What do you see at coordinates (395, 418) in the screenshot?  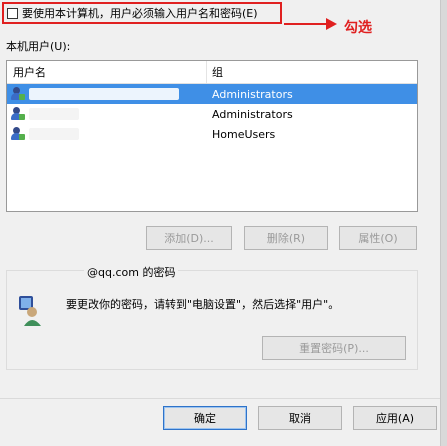 I see `apply-button: 应用(A)` at bounding box center [395, 418].